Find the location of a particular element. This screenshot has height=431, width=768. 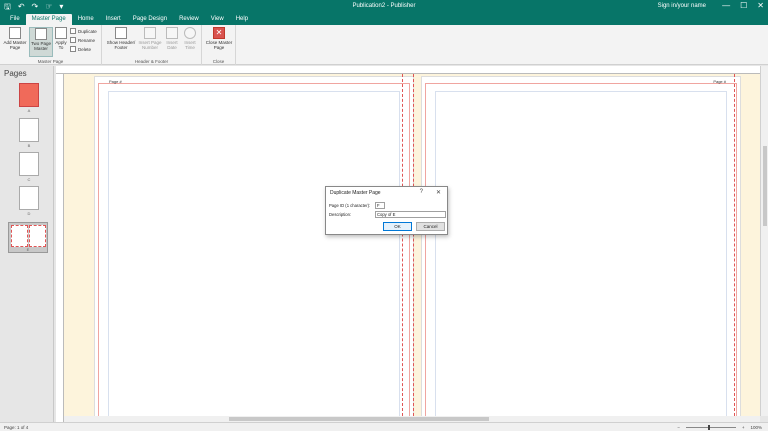

add-master-page-button: Add Master Page is located at coordinates (15, 38).